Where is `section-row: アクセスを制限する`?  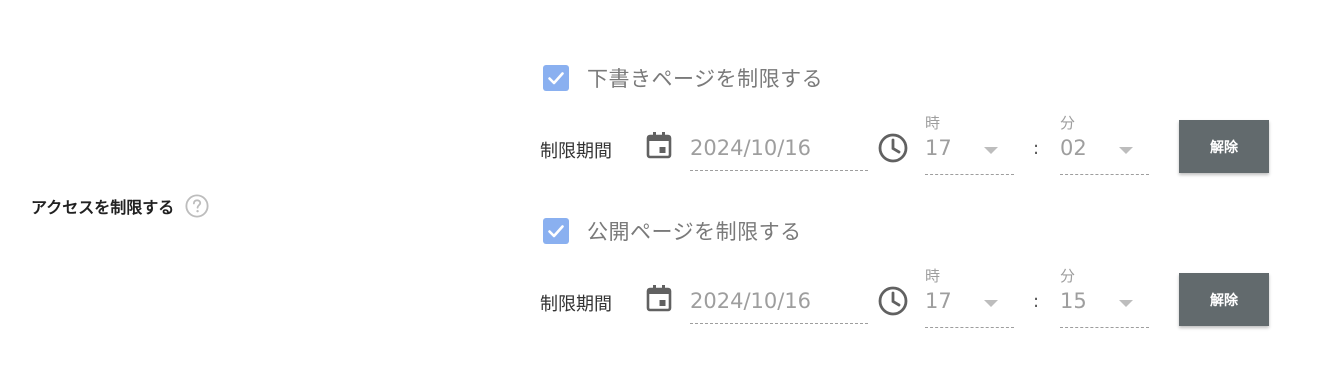 section-row: アクセスを制限する is located at coordinates (120, 206).